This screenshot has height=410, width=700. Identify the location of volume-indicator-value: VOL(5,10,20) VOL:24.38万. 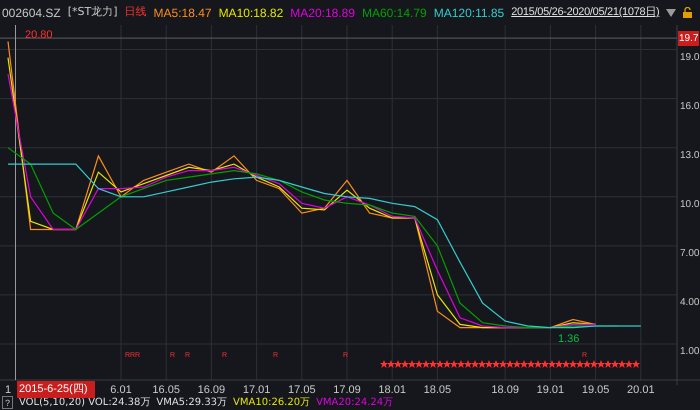
(84, 403).